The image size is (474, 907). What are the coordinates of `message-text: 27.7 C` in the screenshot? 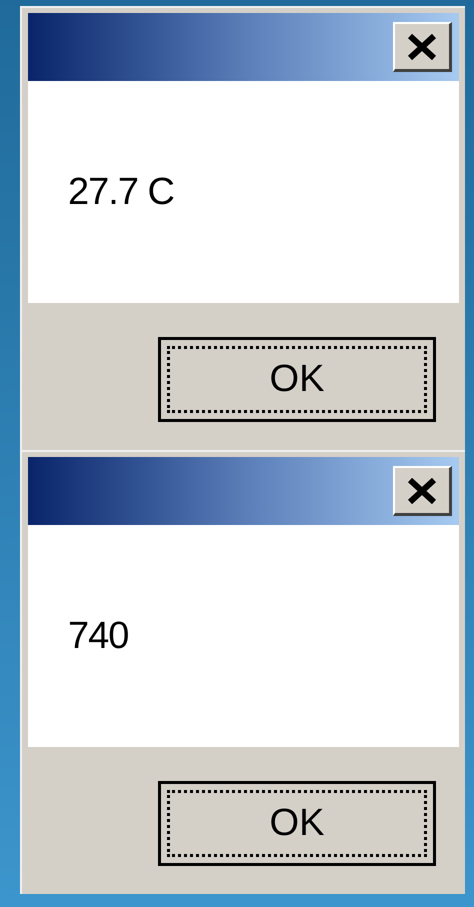 It's located at (121, 192).